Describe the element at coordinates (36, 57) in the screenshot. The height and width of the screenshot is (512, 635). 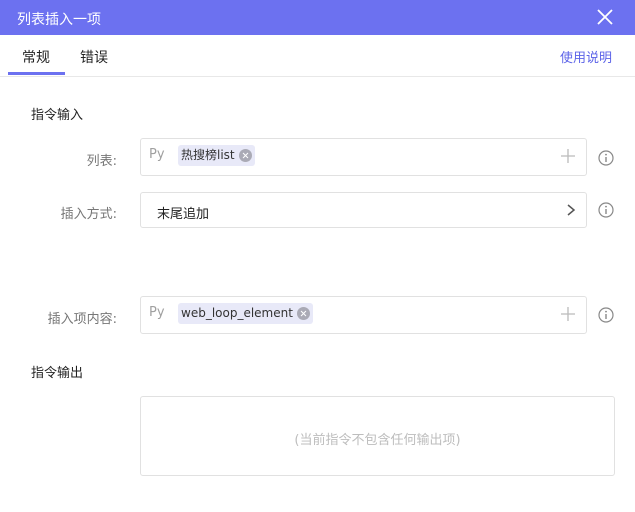
I see `tab-general: 常规` at that location.